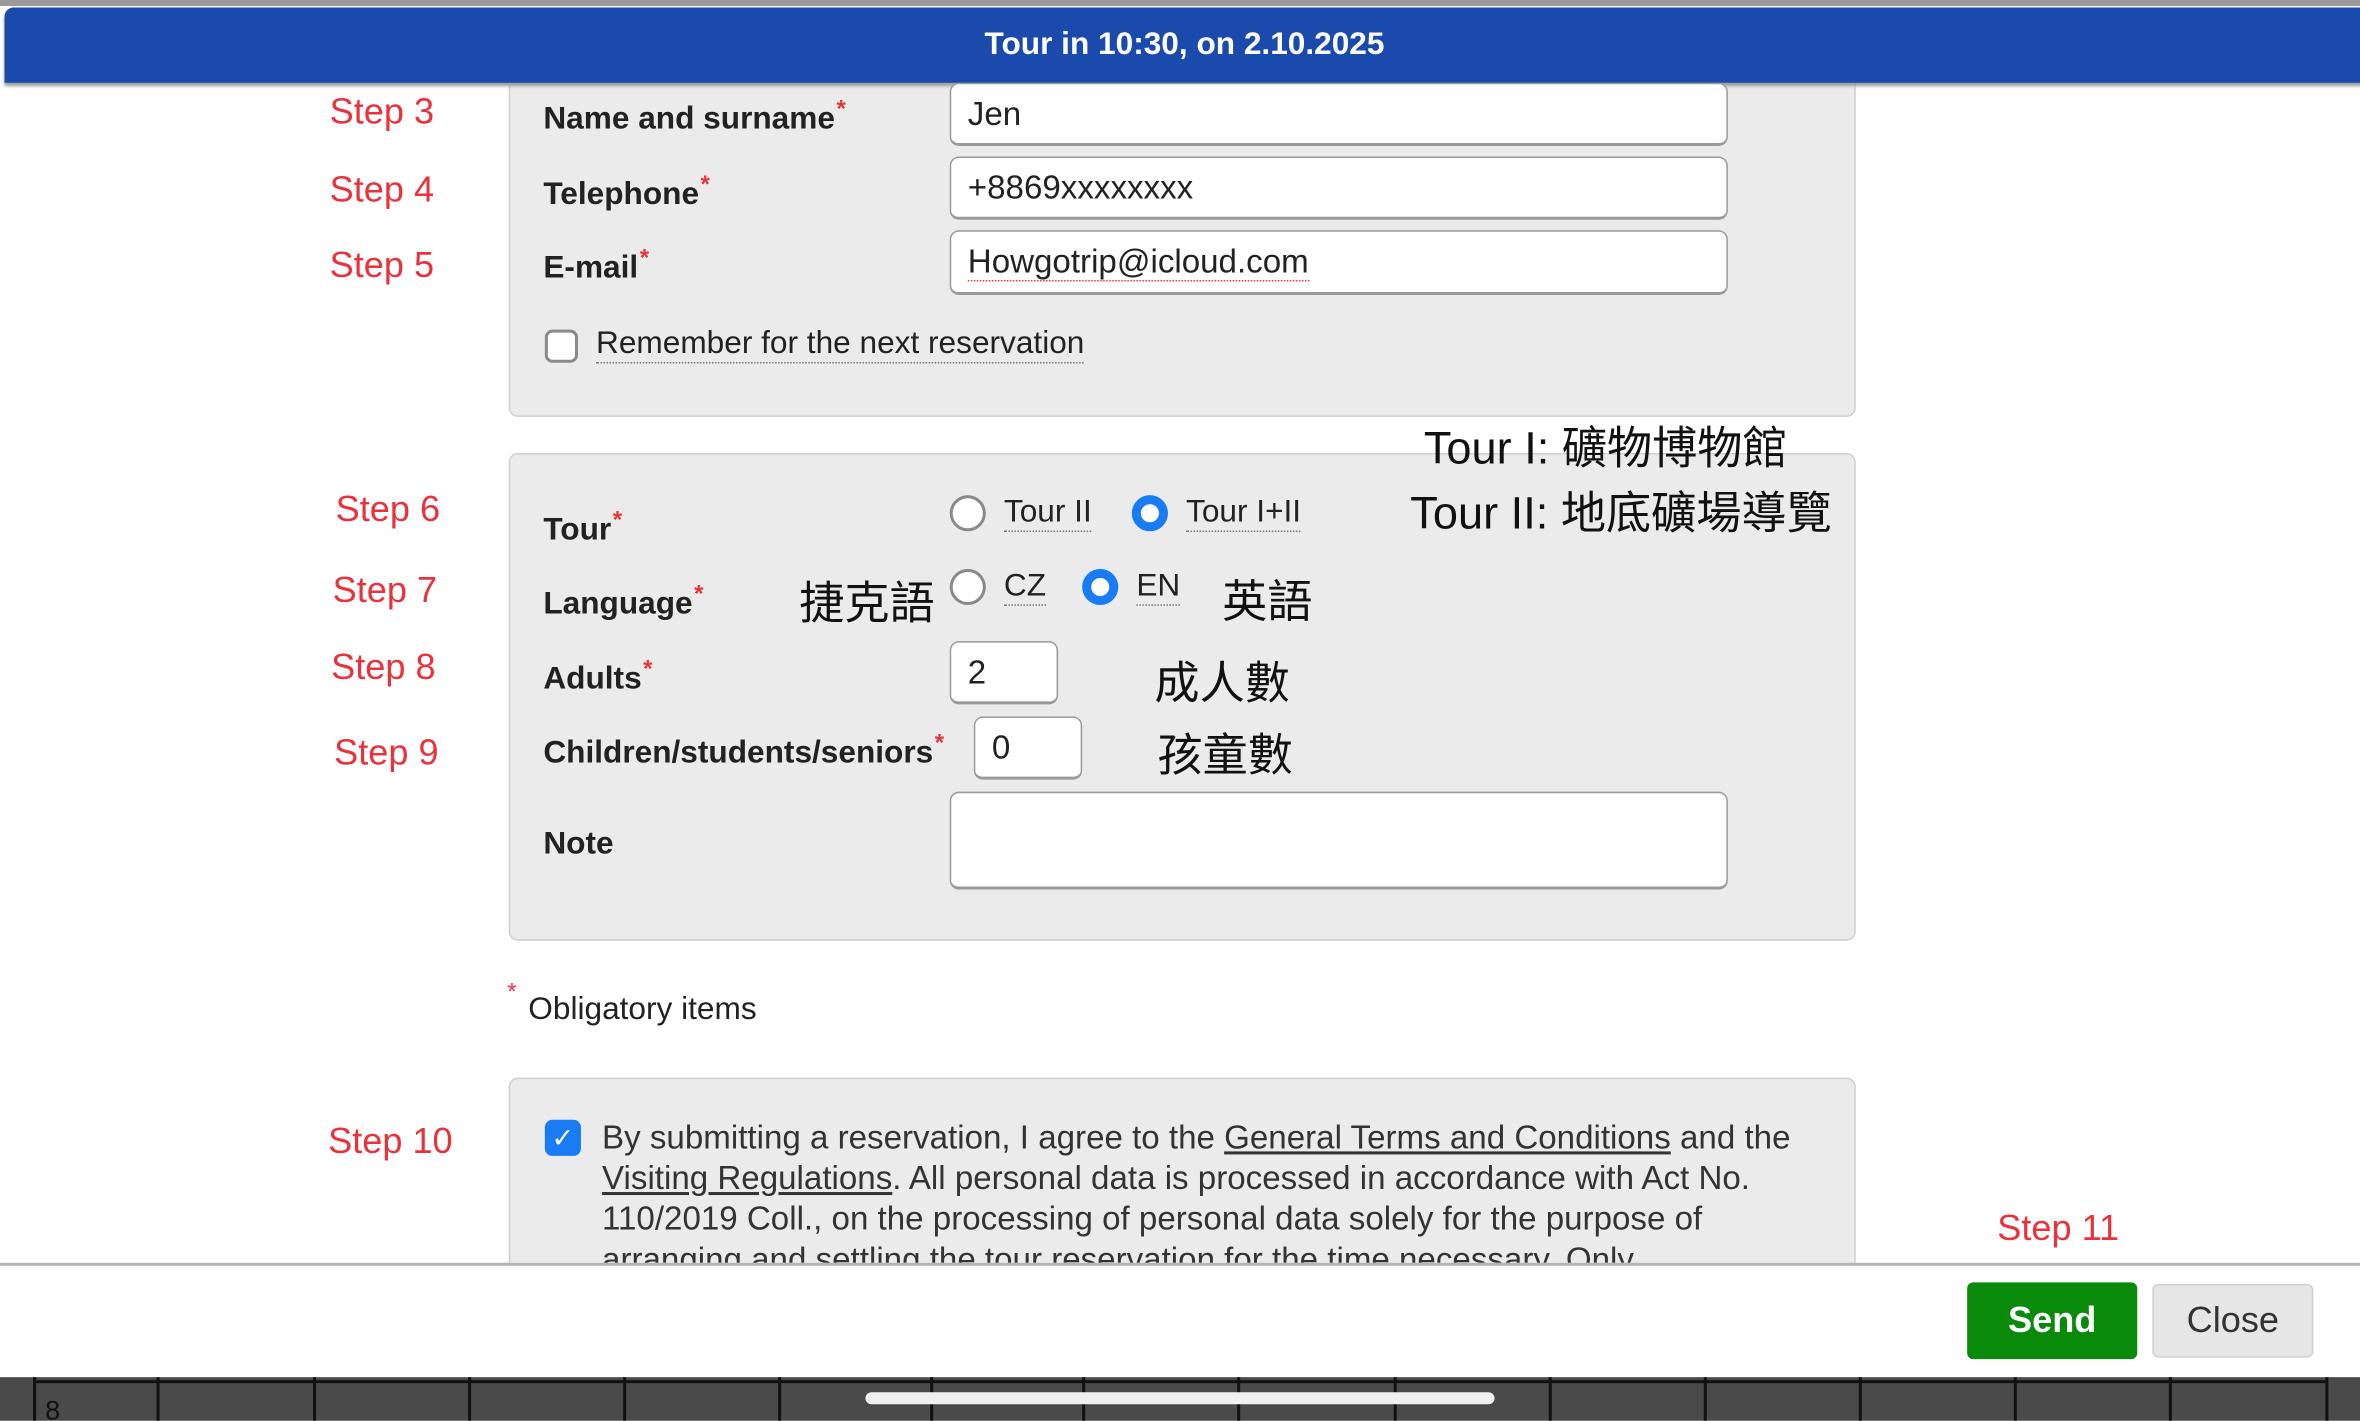 The height and width of the screenshot is (1421, 2360). Describe the element at coordinates (1180, 3) in the screenshot. I see `top-border` at that location.